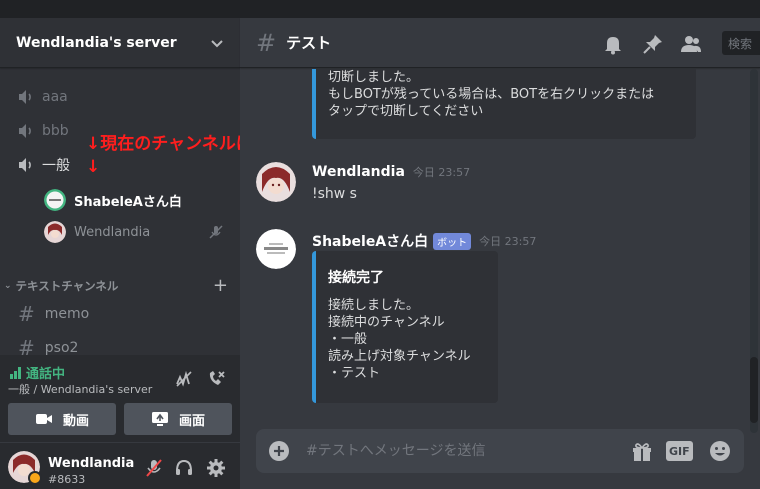  I want to click on video-button: 動画, so click(62, 419).